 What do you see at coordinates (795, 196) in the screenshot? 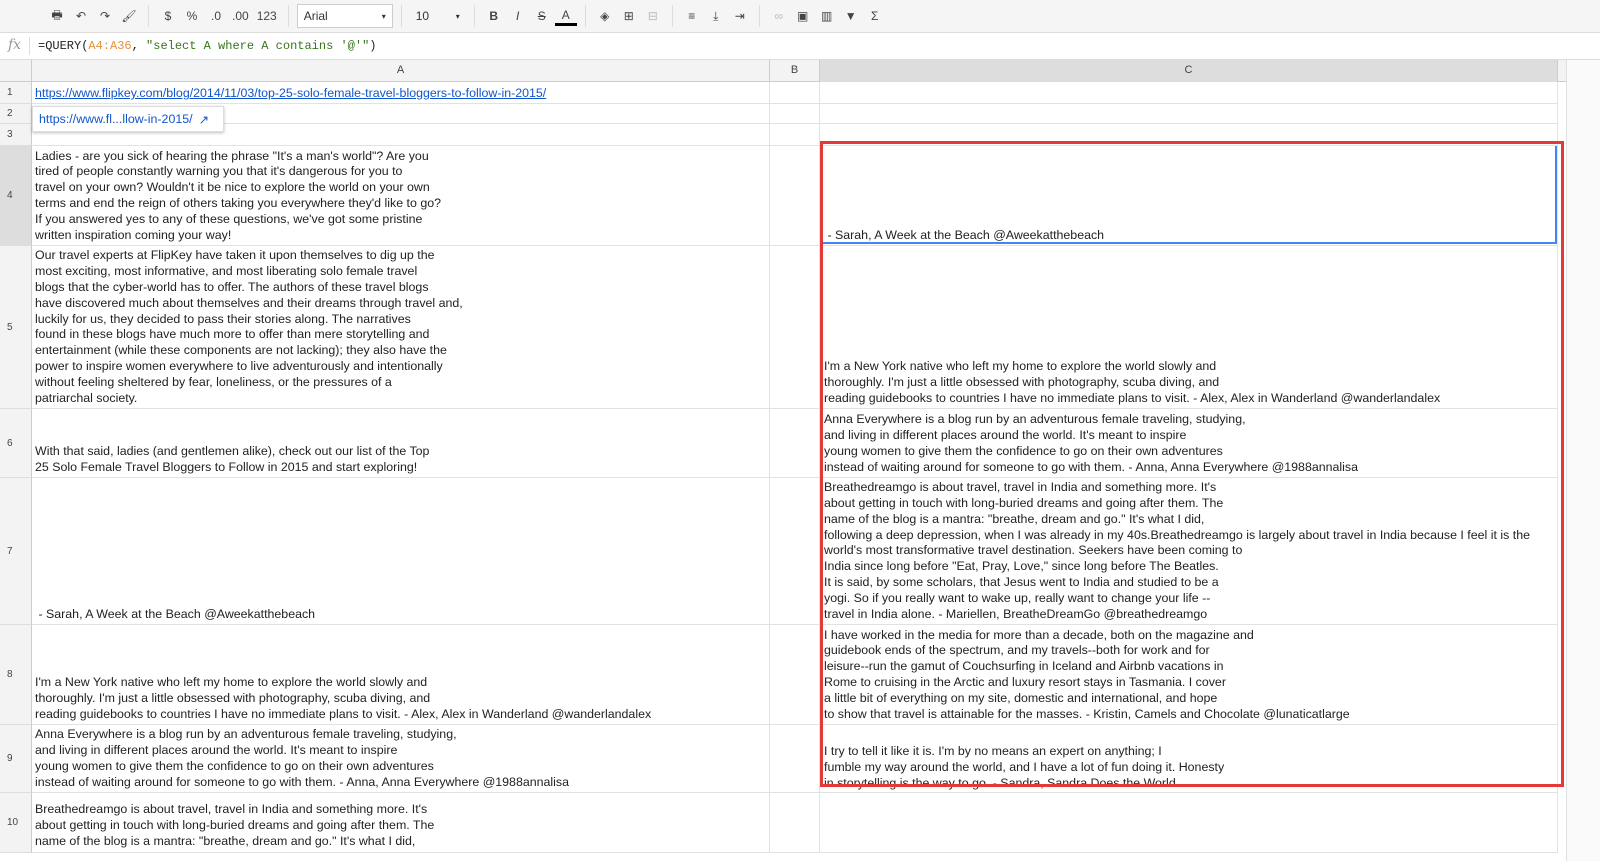
I see `cell-b4` at bounding box center [795, 196].